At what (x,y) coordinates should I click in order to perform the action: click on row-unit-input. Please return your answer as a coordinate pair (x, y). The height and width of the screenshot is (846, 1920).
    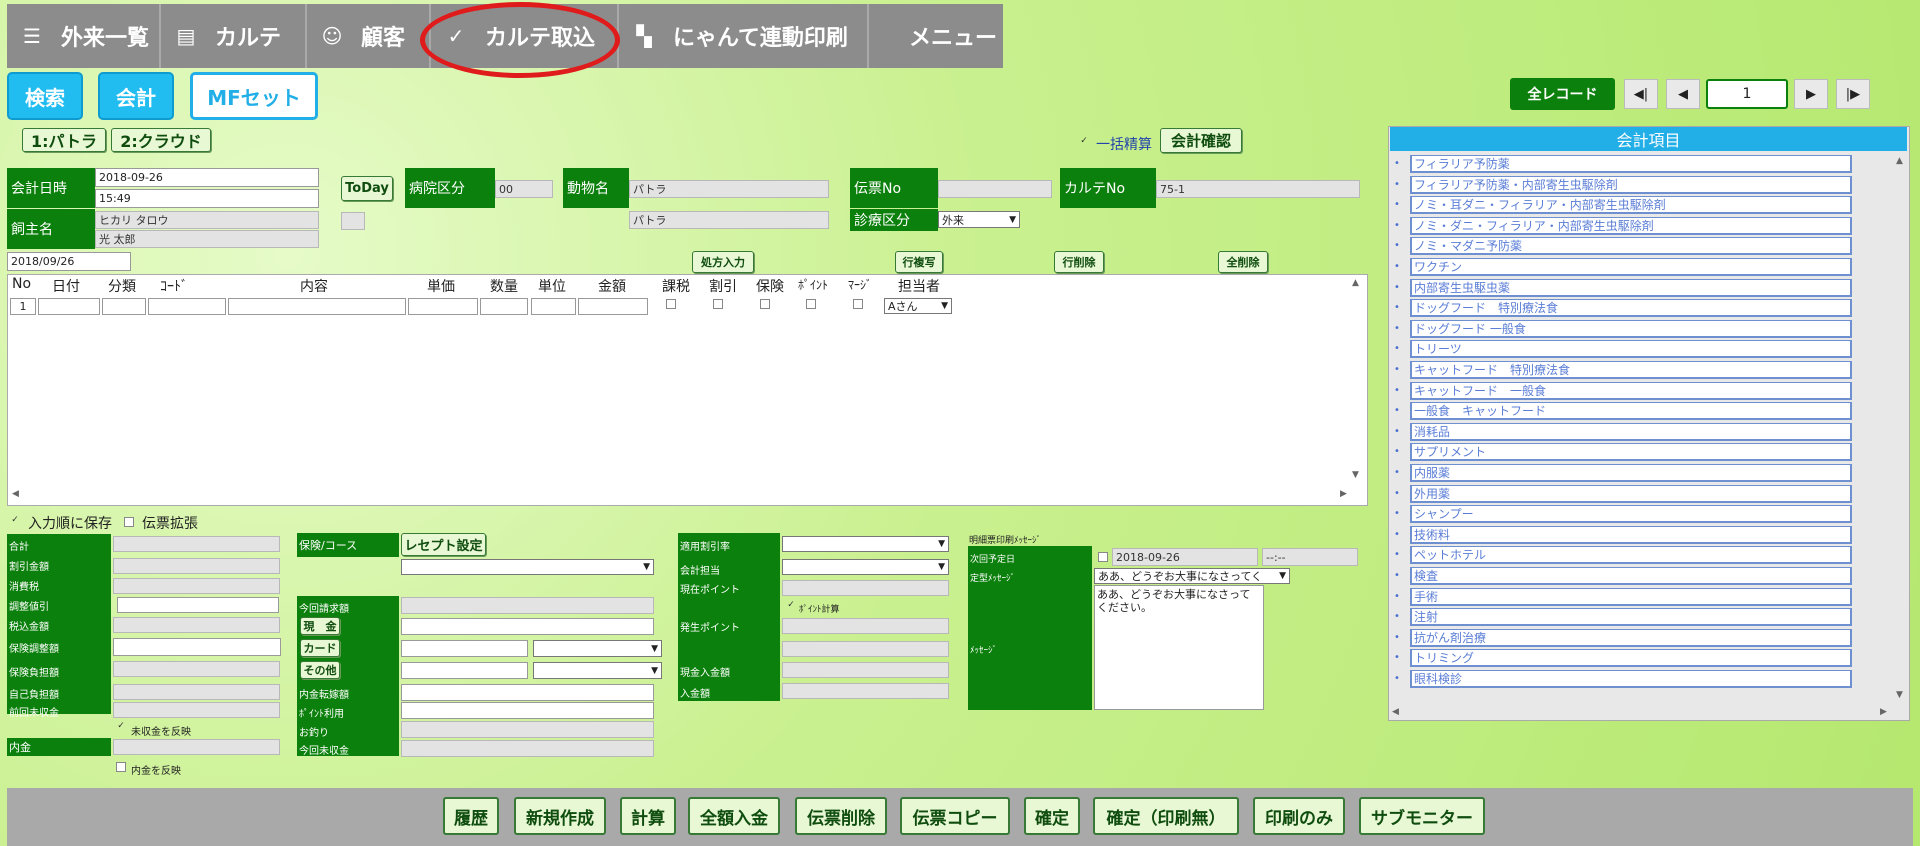
    Looking at the image, I should click on (553, 306).